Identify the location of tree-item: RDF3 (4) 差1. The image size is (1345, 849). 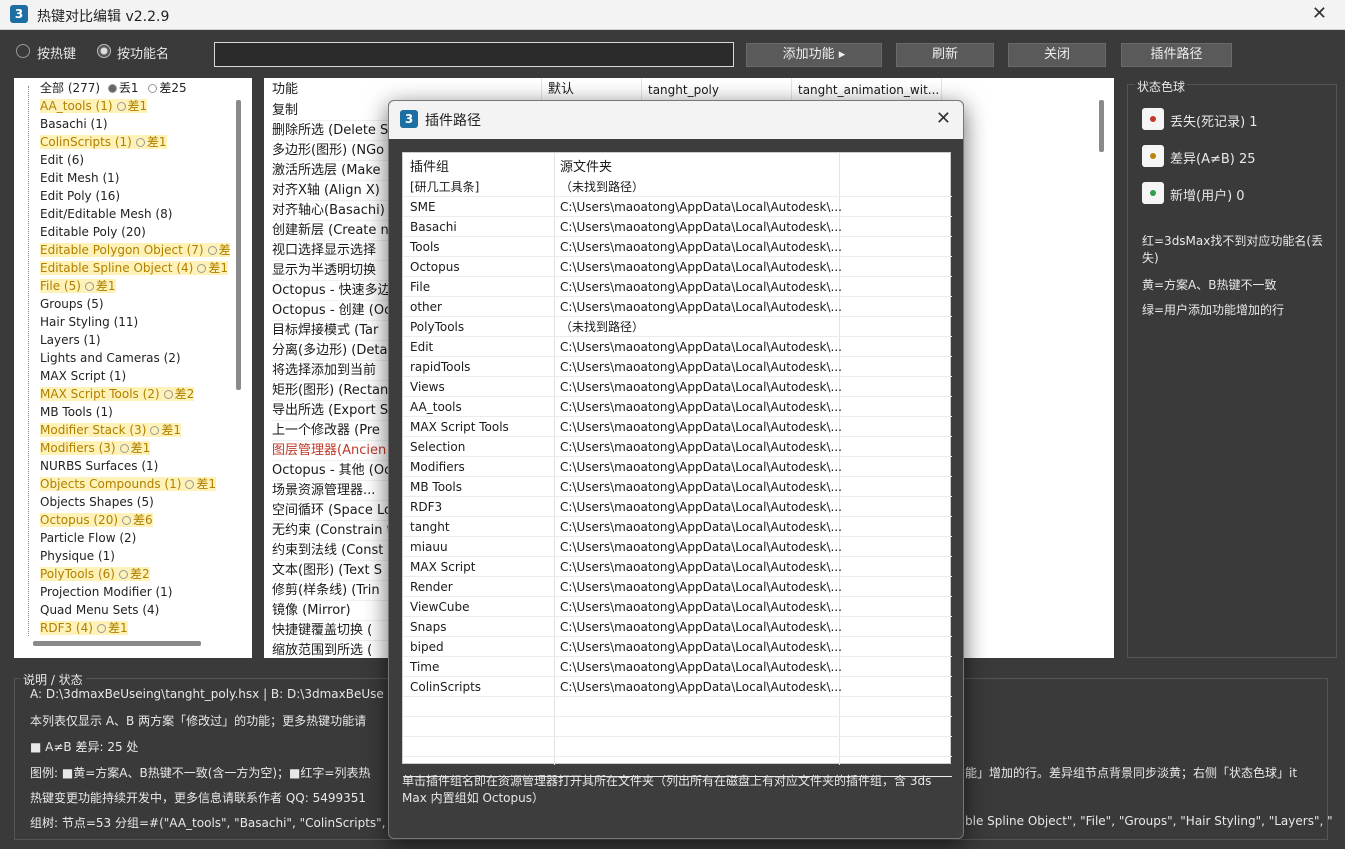
(135, 628).